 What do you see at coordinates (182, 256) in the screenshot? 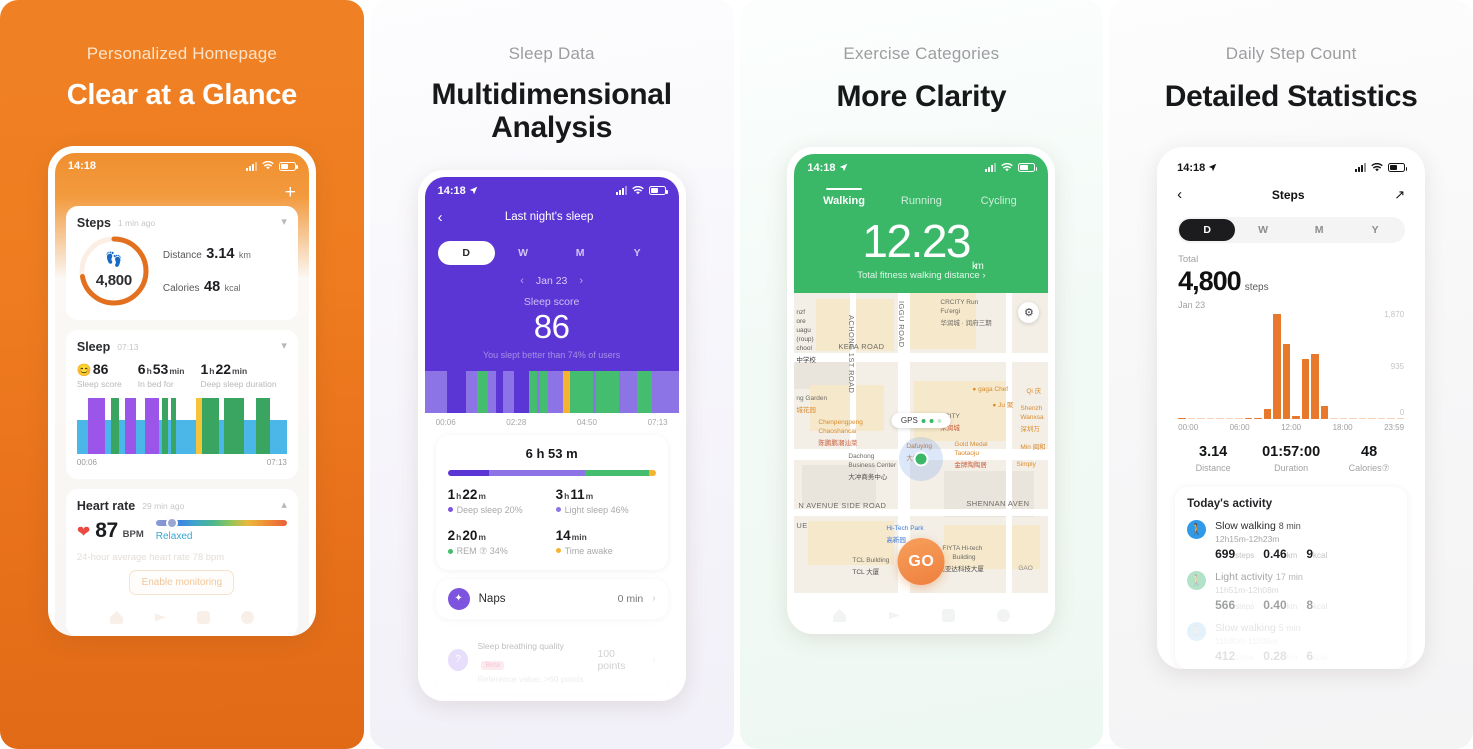
I see `distance-label: Distance` at bounding box center [182, 256].